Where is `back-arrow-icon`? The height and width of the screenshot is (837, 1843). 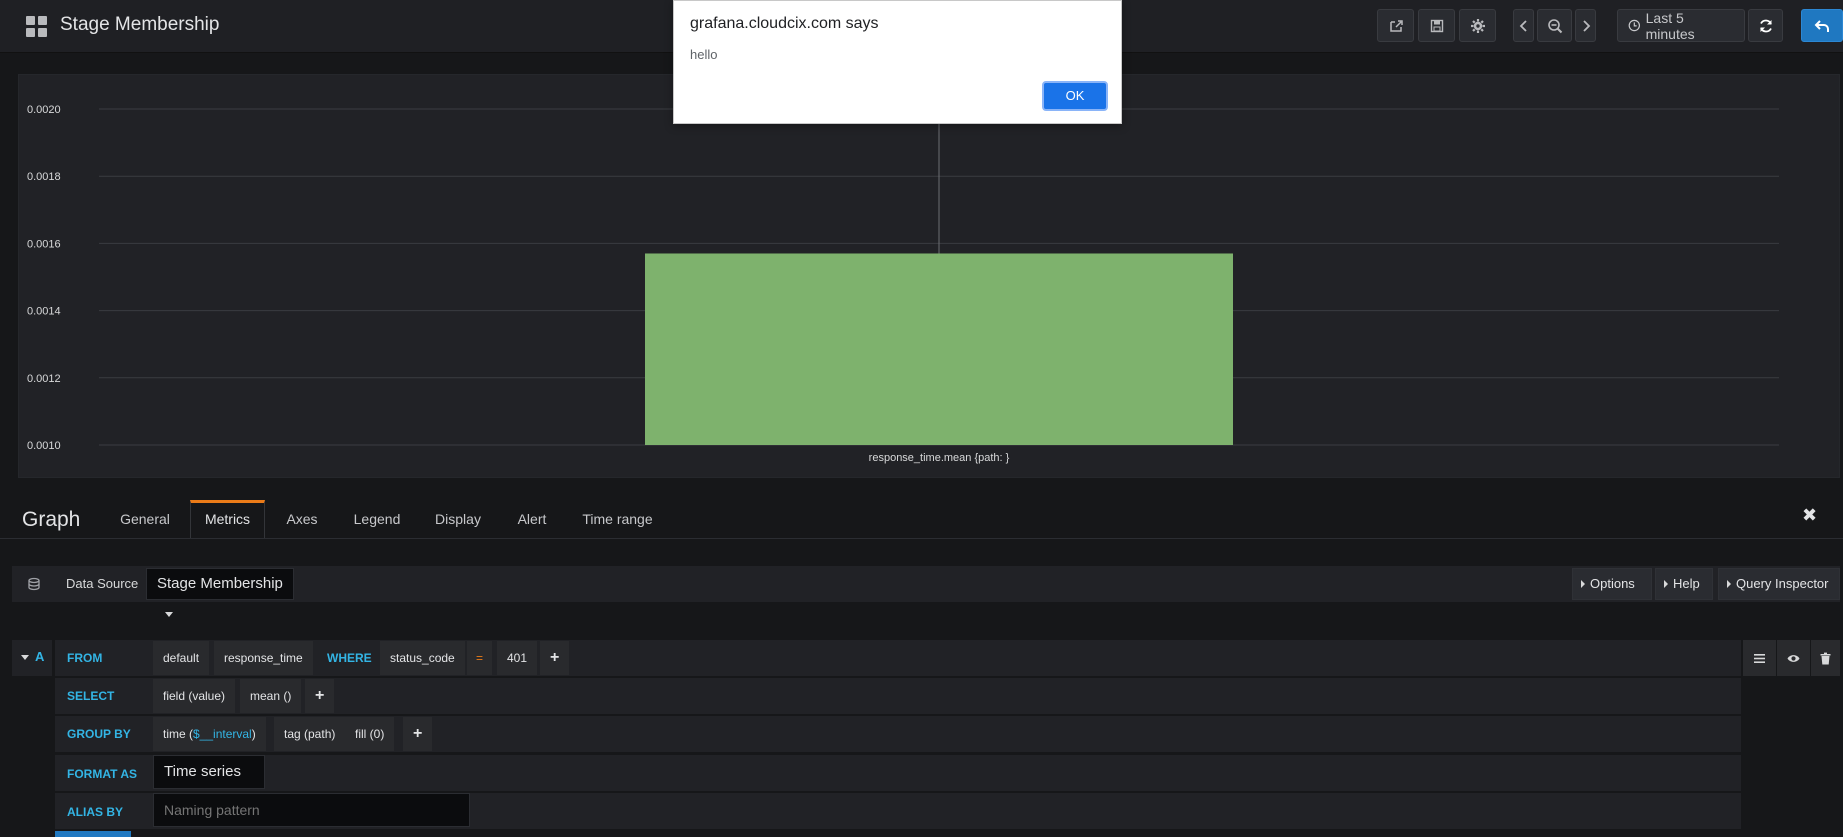
back-arrow-icon is located at coordinates (1821, 25).